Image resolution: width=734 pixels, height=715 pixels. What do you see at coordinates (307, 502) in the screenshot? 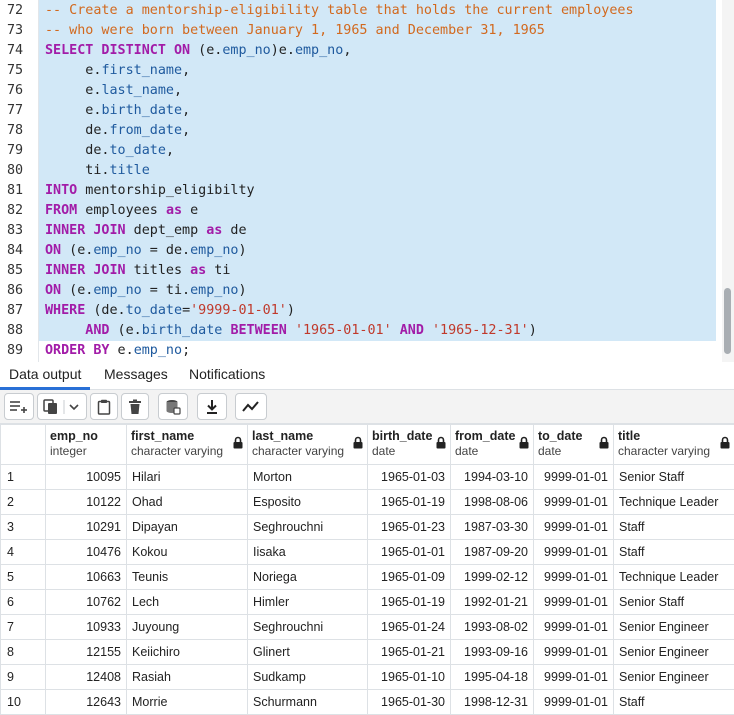
I see `cell-last-name: Esposito` at bounding box center [307, 502].